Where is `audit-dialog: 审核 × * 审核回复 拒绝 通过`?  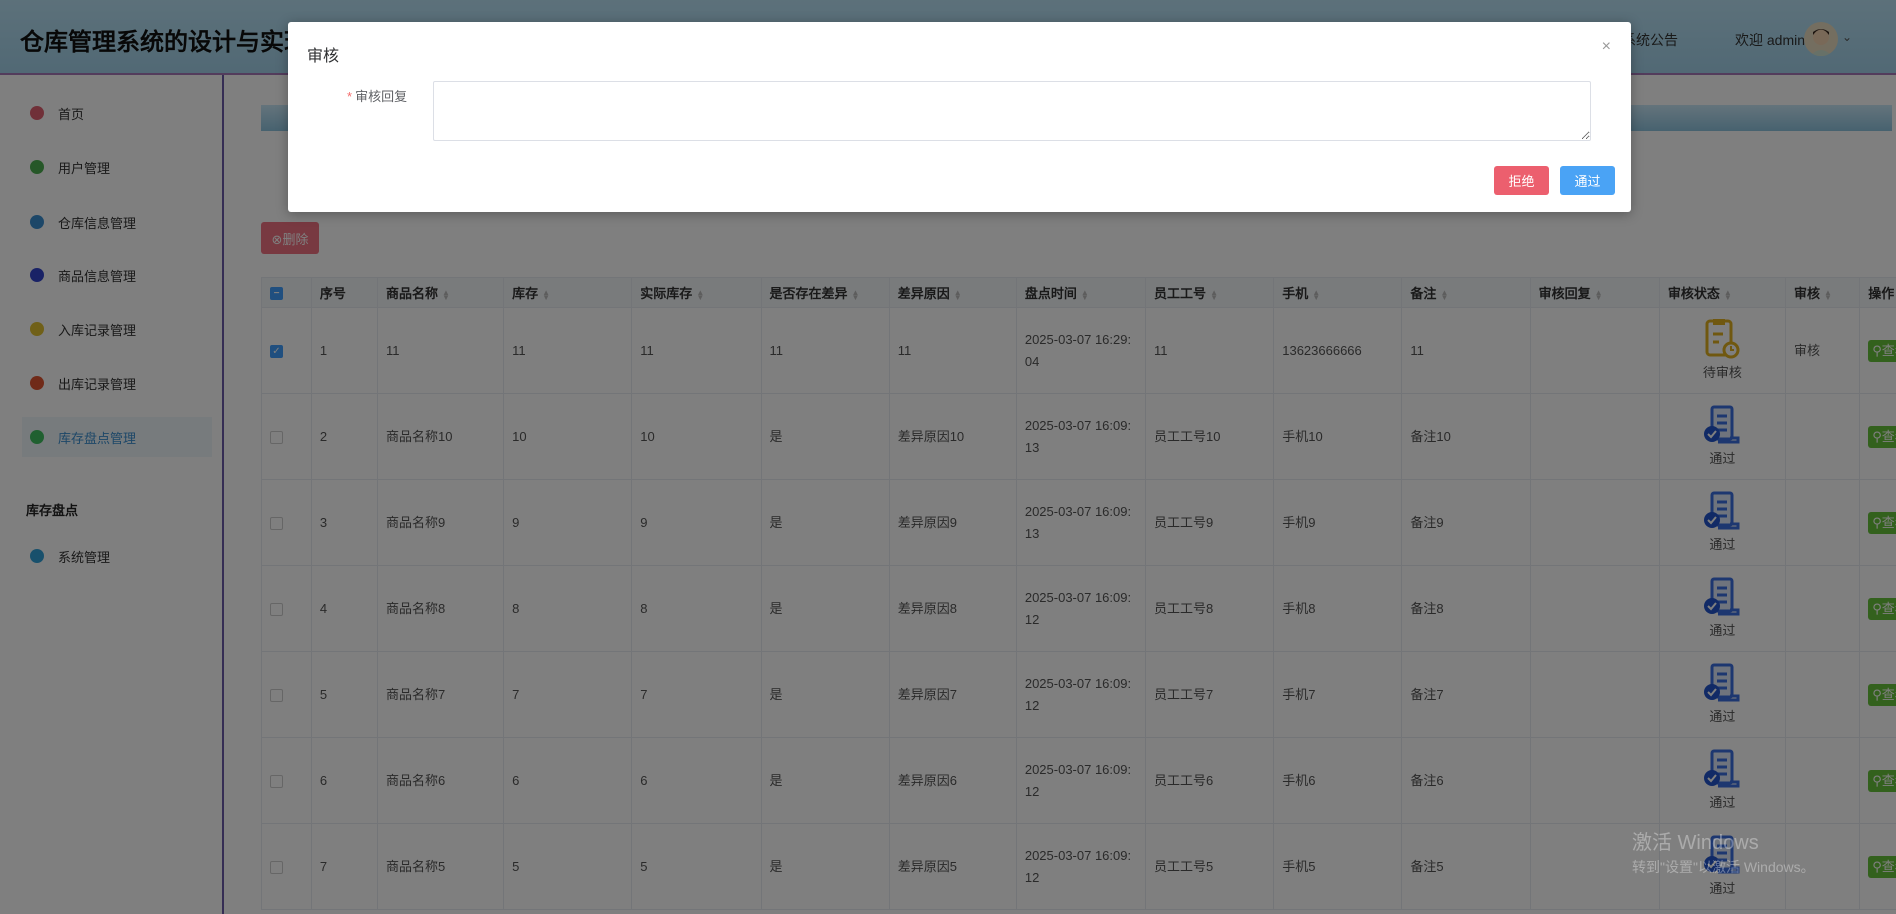 audit-dialog: 审核 × * 审核回复 拒绝 通过 is located at coordinates (959, 117).